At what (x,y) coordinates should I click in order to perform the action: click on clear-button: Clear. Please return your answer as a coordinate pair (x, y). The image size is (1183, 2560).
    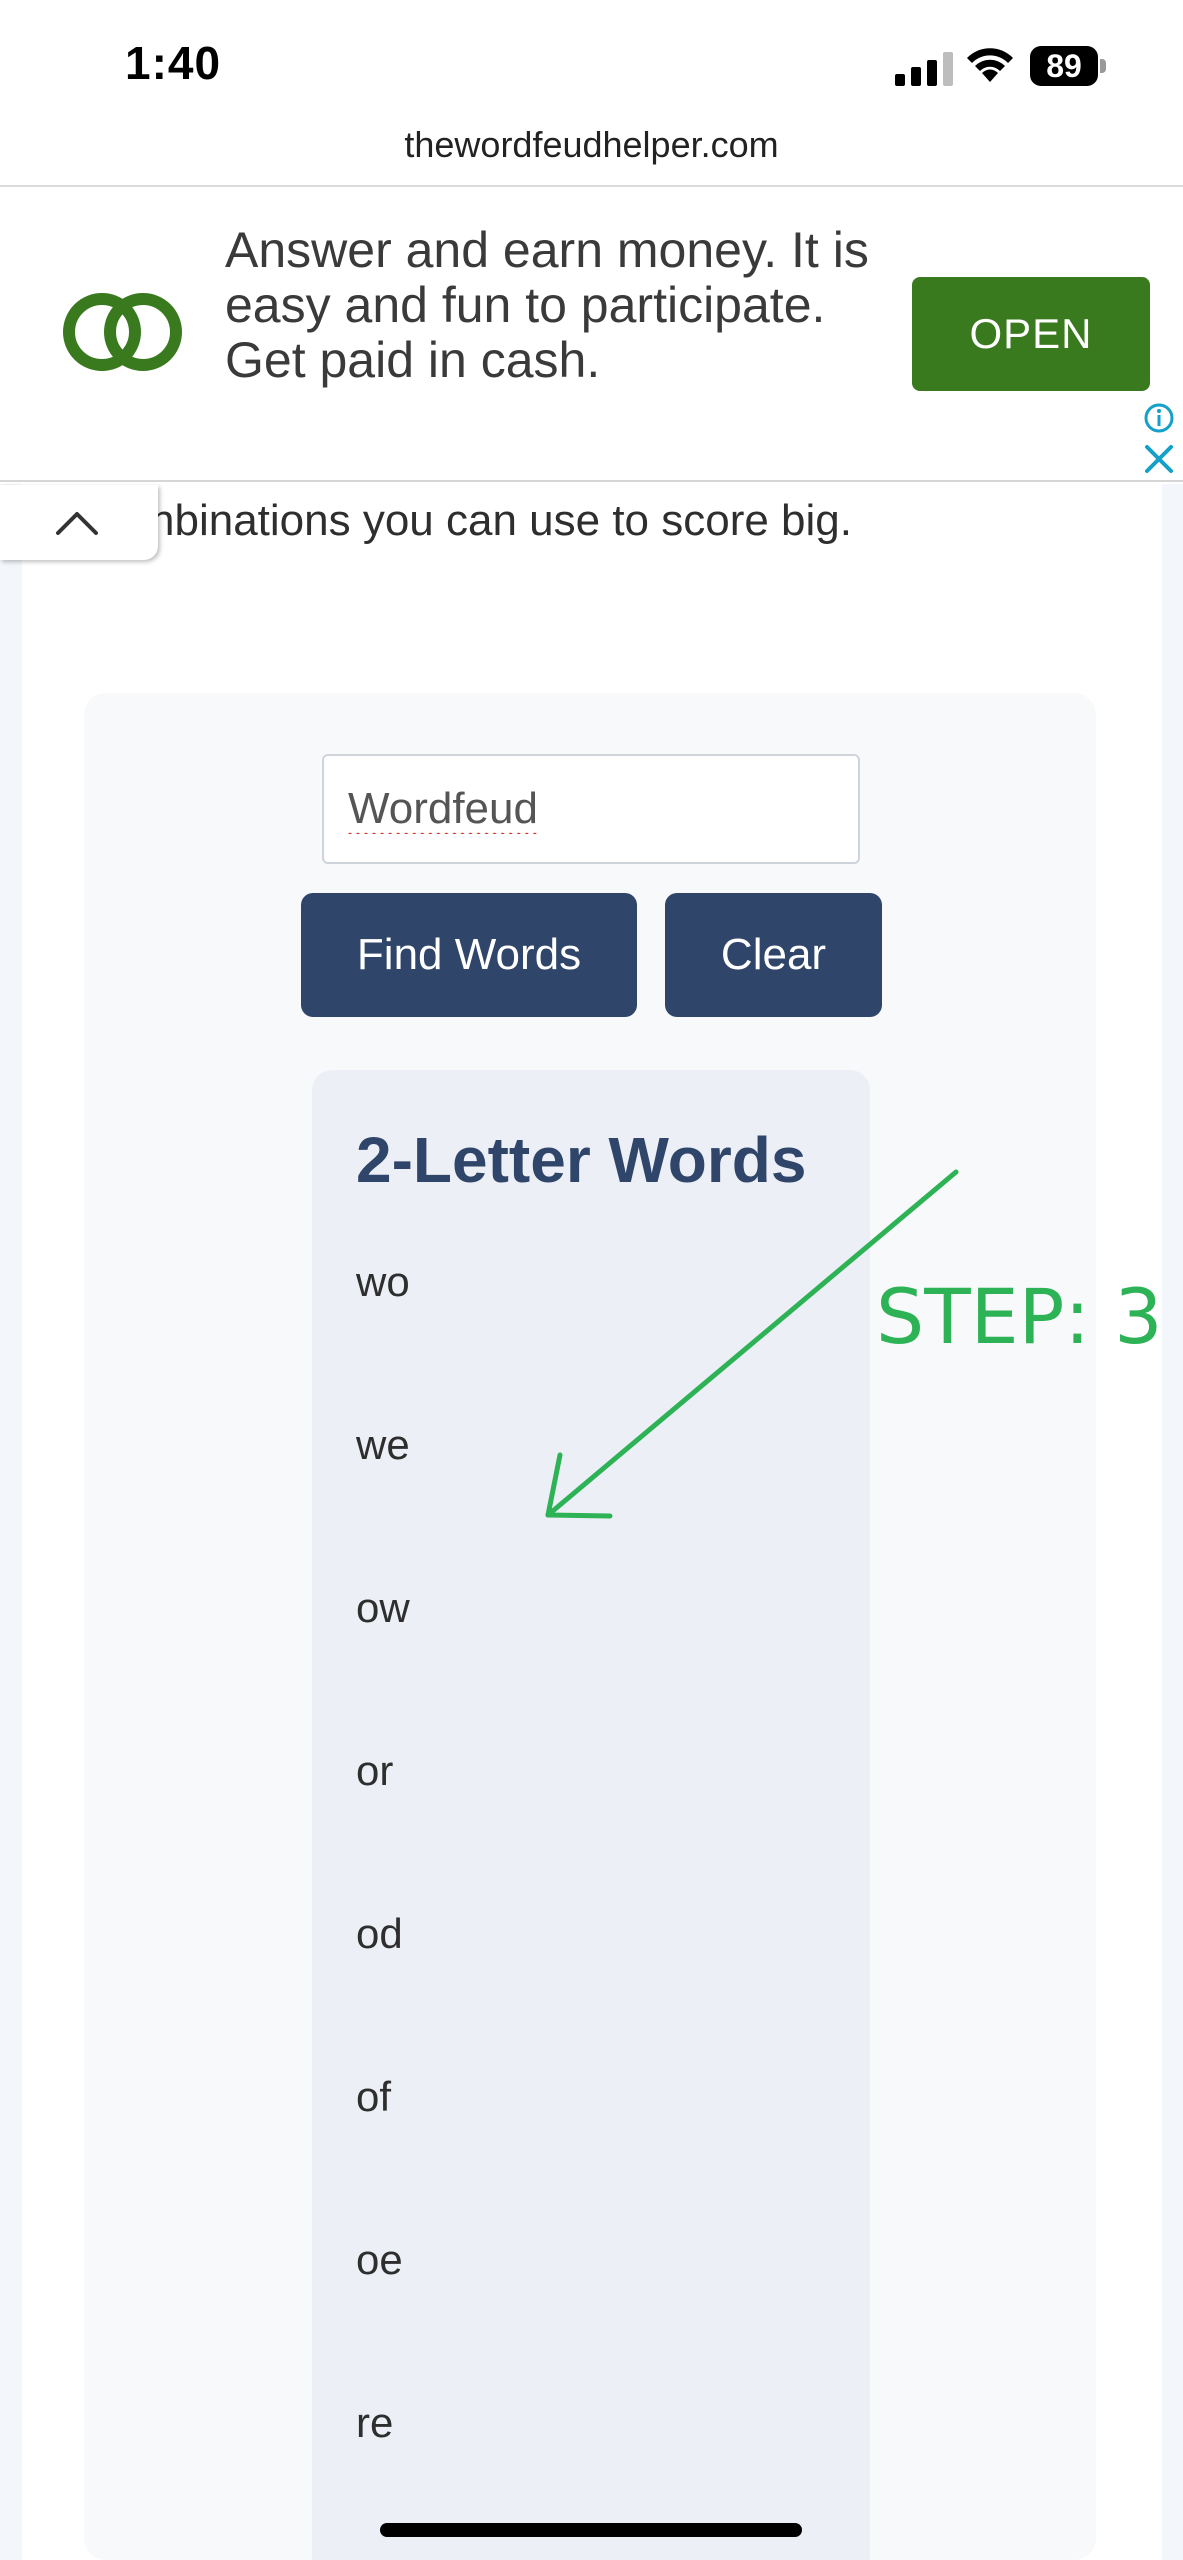
    Looking at the image, I should click on (773, 955).